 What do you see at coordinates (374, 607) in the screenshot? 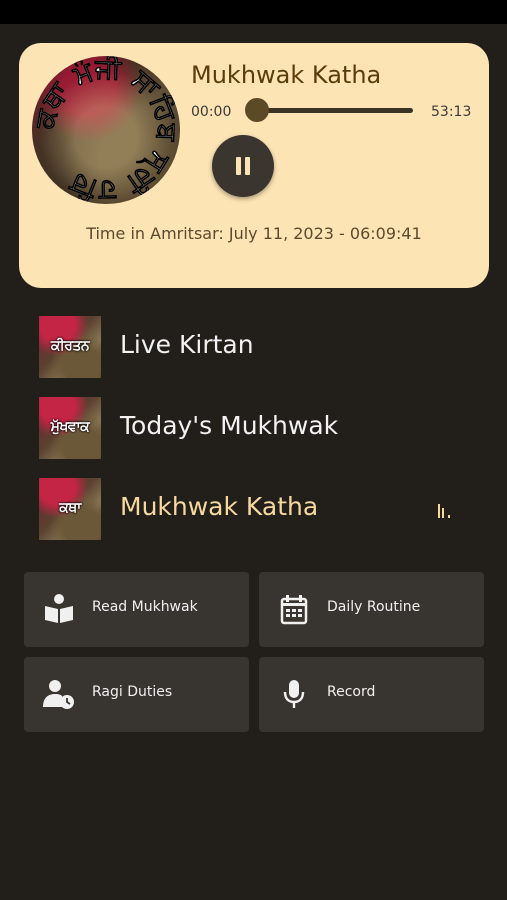
I see `action-label: Daily Routine` at bounding box center [374, 607].